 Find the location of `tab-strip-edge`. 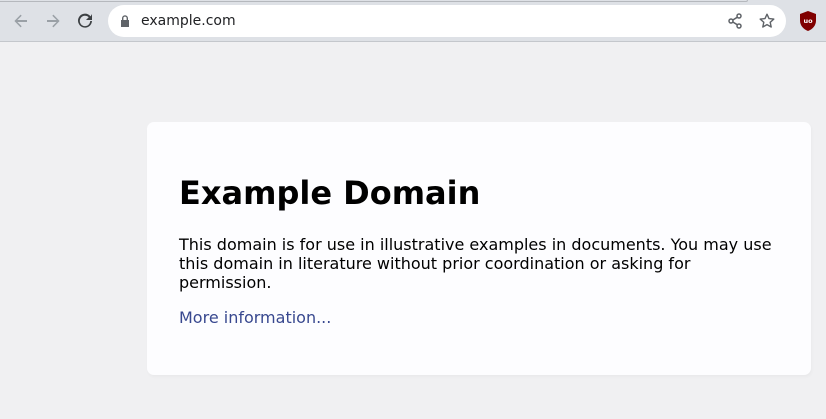

tab-strip-edge is located at coordinates (374, 1).